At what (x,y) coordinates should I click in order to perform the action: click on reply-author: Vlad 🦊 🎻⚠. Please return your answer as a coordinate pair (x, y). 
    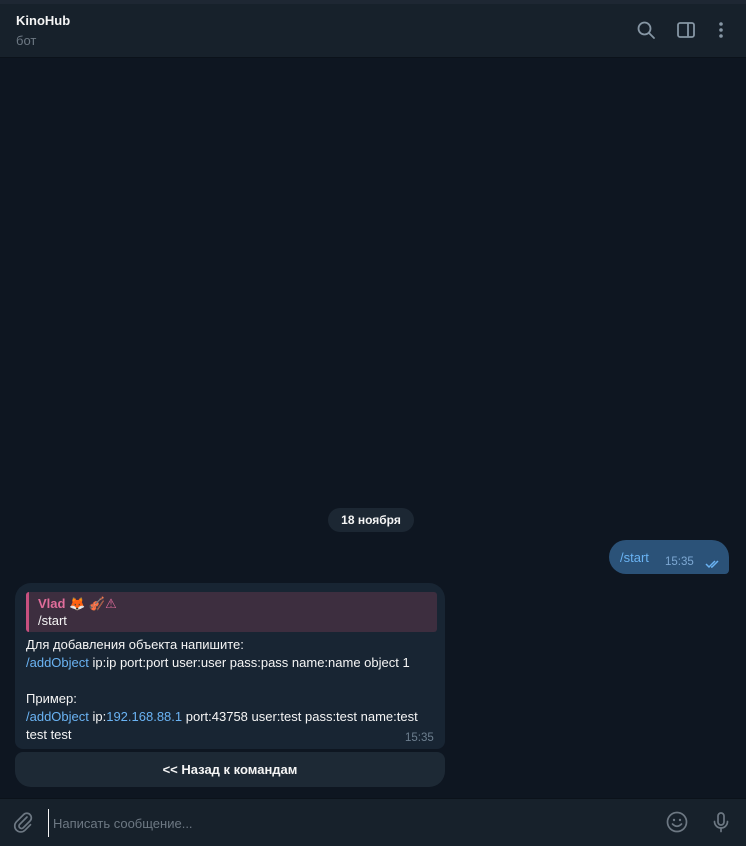
    Looking at the image, I should click on (77, 604).